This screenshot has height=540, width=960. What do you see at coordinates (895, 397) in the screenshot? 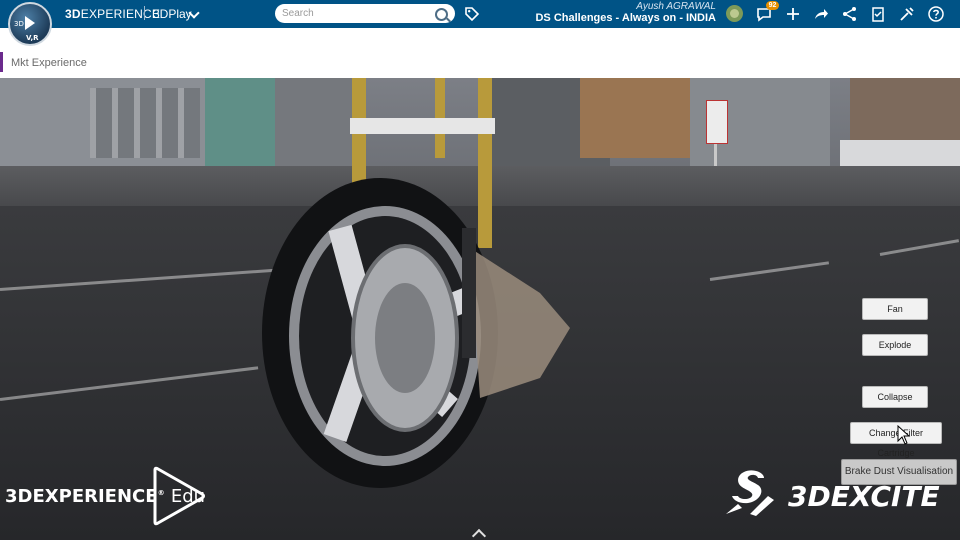
I see `collapse-button: Collapse` at bounding box center [895, 397].